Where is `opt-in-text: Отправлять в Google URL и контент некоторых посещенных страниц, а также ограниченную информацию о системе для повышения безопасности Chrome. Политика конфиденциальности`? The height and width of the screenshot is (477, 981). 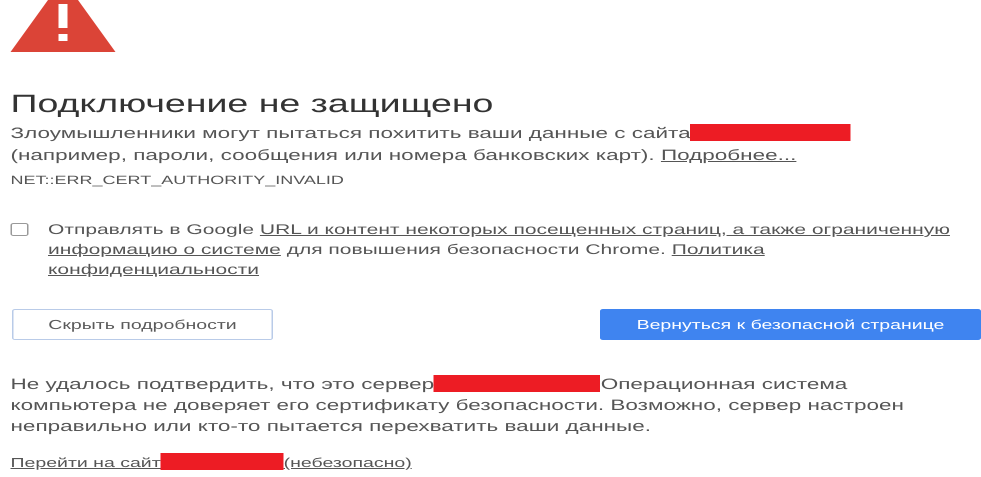
opt-in-text: Отправлять в Google URL и контент некоторых посещенных страниц, а также ограниченную информацию о системе для повышения безопасности Chrome. Политика конфиденциальности is located at coordinates (499, 249).